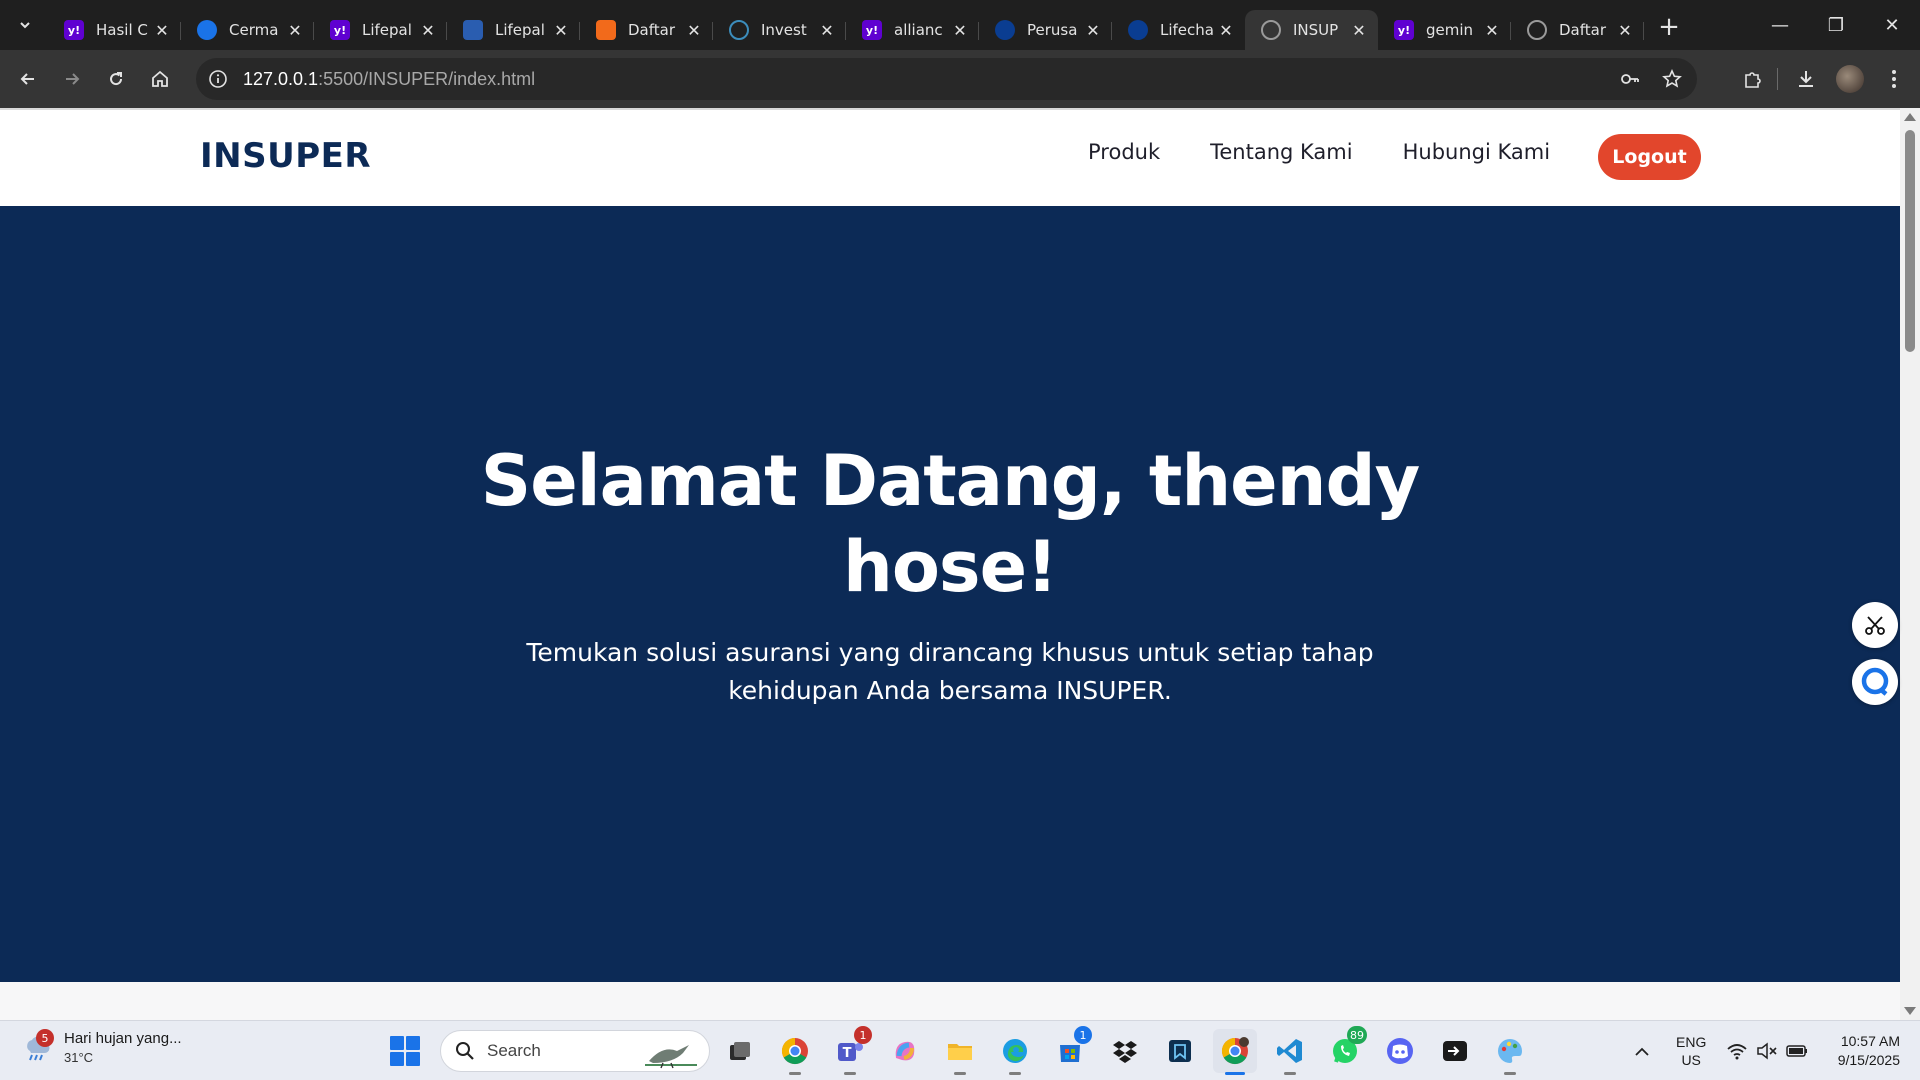 The image size is (1920, 1080). I want to click on edge-app, so click(1015, 1052).